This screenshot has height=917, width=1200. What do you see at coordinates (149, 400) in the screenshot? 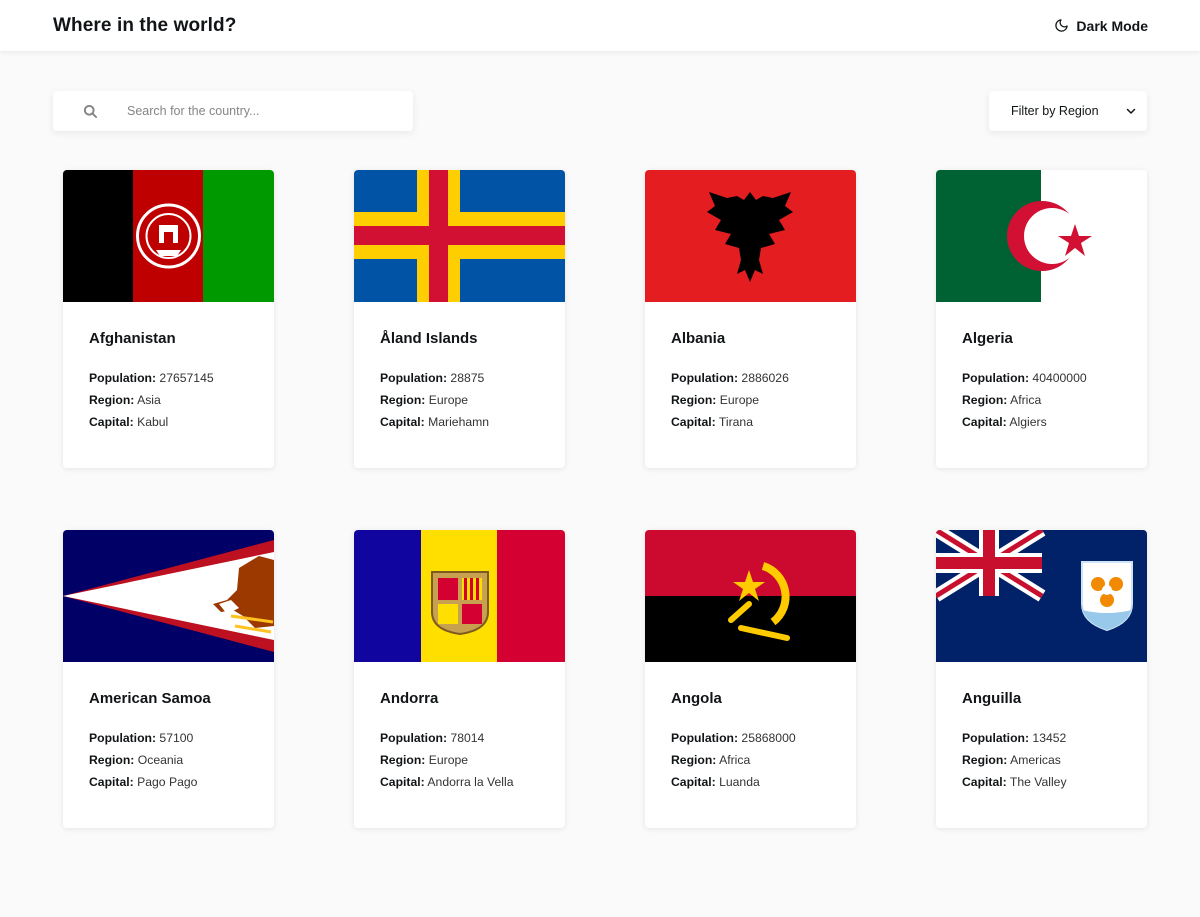
I see `region-value: Asia` at bounding box center [149, 400].